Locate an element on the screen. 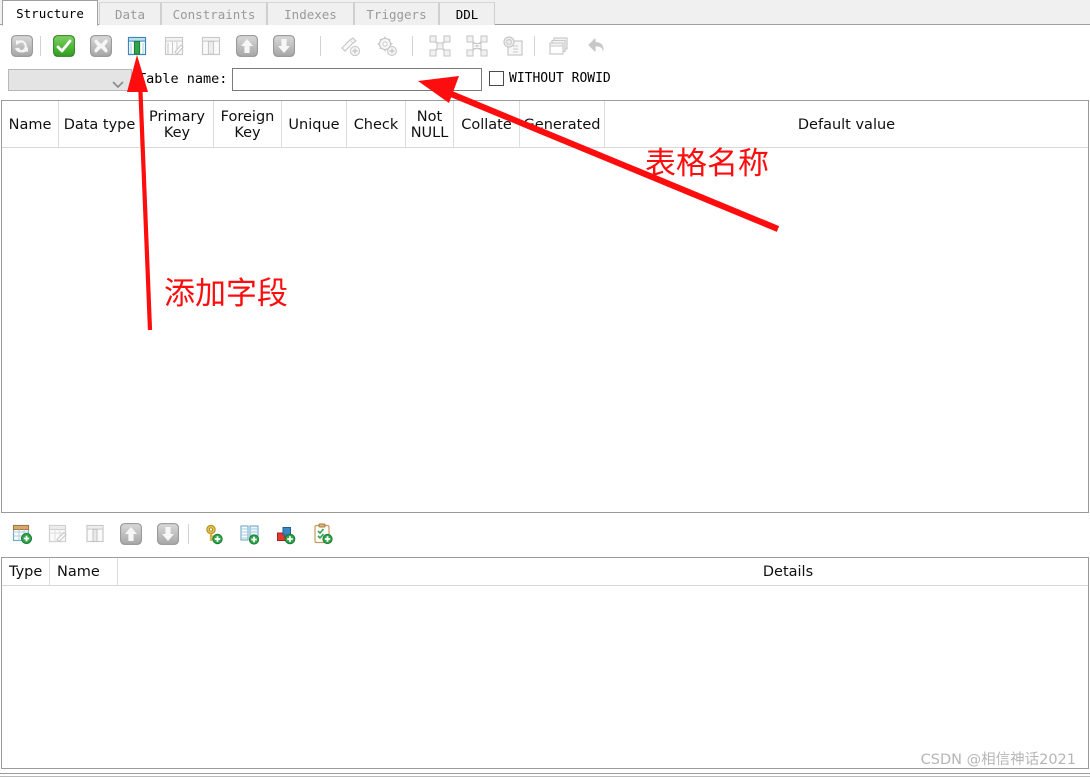 This screenshot has width=1090, height=777. object-type-combo is located at coordinates (70, 80).